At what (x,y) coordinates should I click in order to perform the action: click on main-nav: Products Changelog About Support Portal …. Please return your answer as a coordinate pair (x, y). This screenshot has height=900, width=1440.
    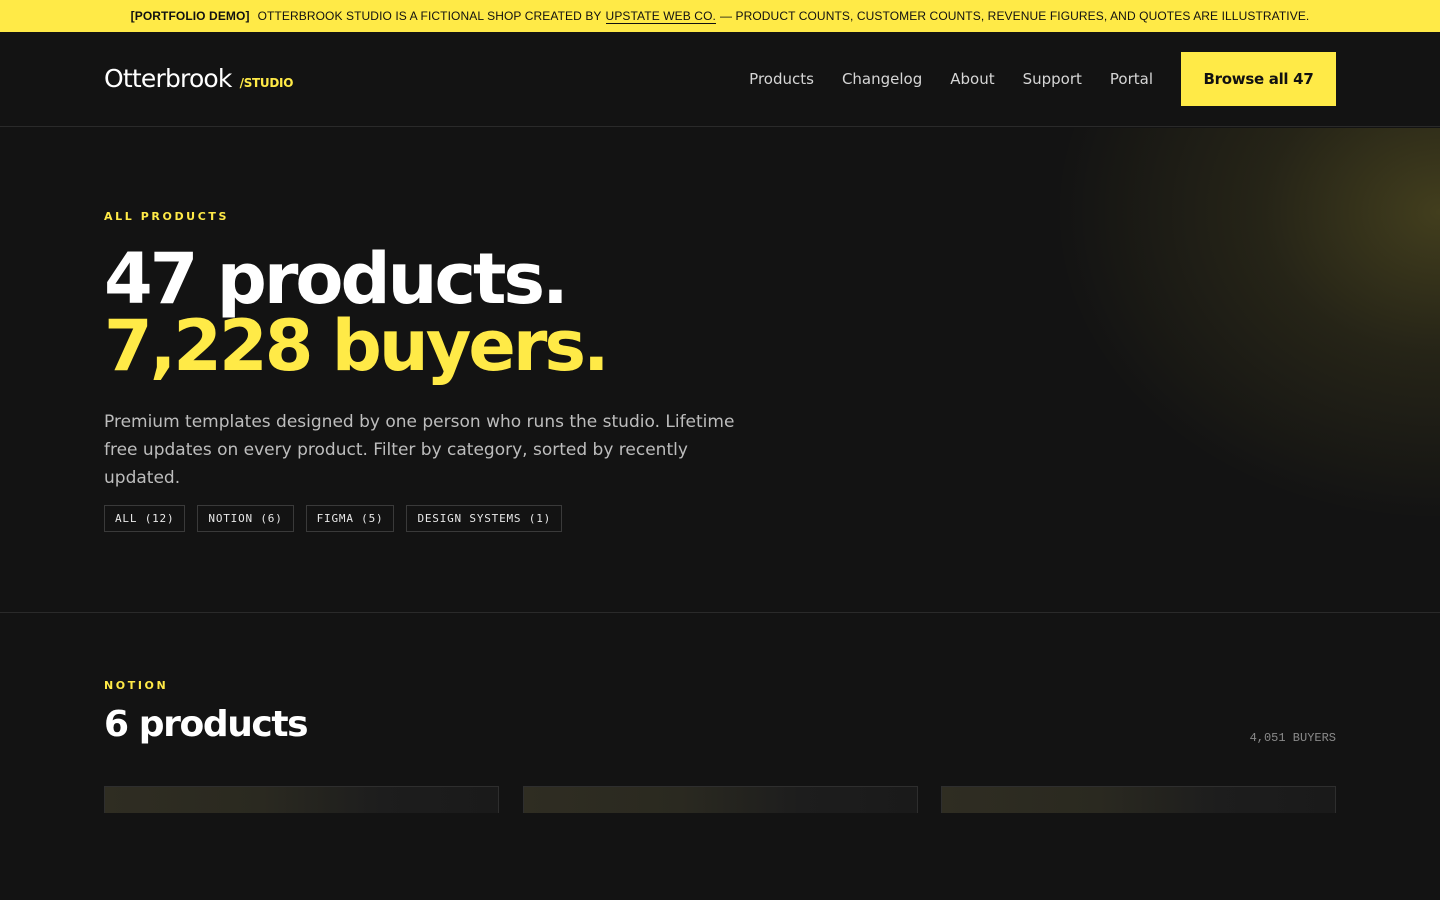
    Looking at the image, I should click on (1042, 79).